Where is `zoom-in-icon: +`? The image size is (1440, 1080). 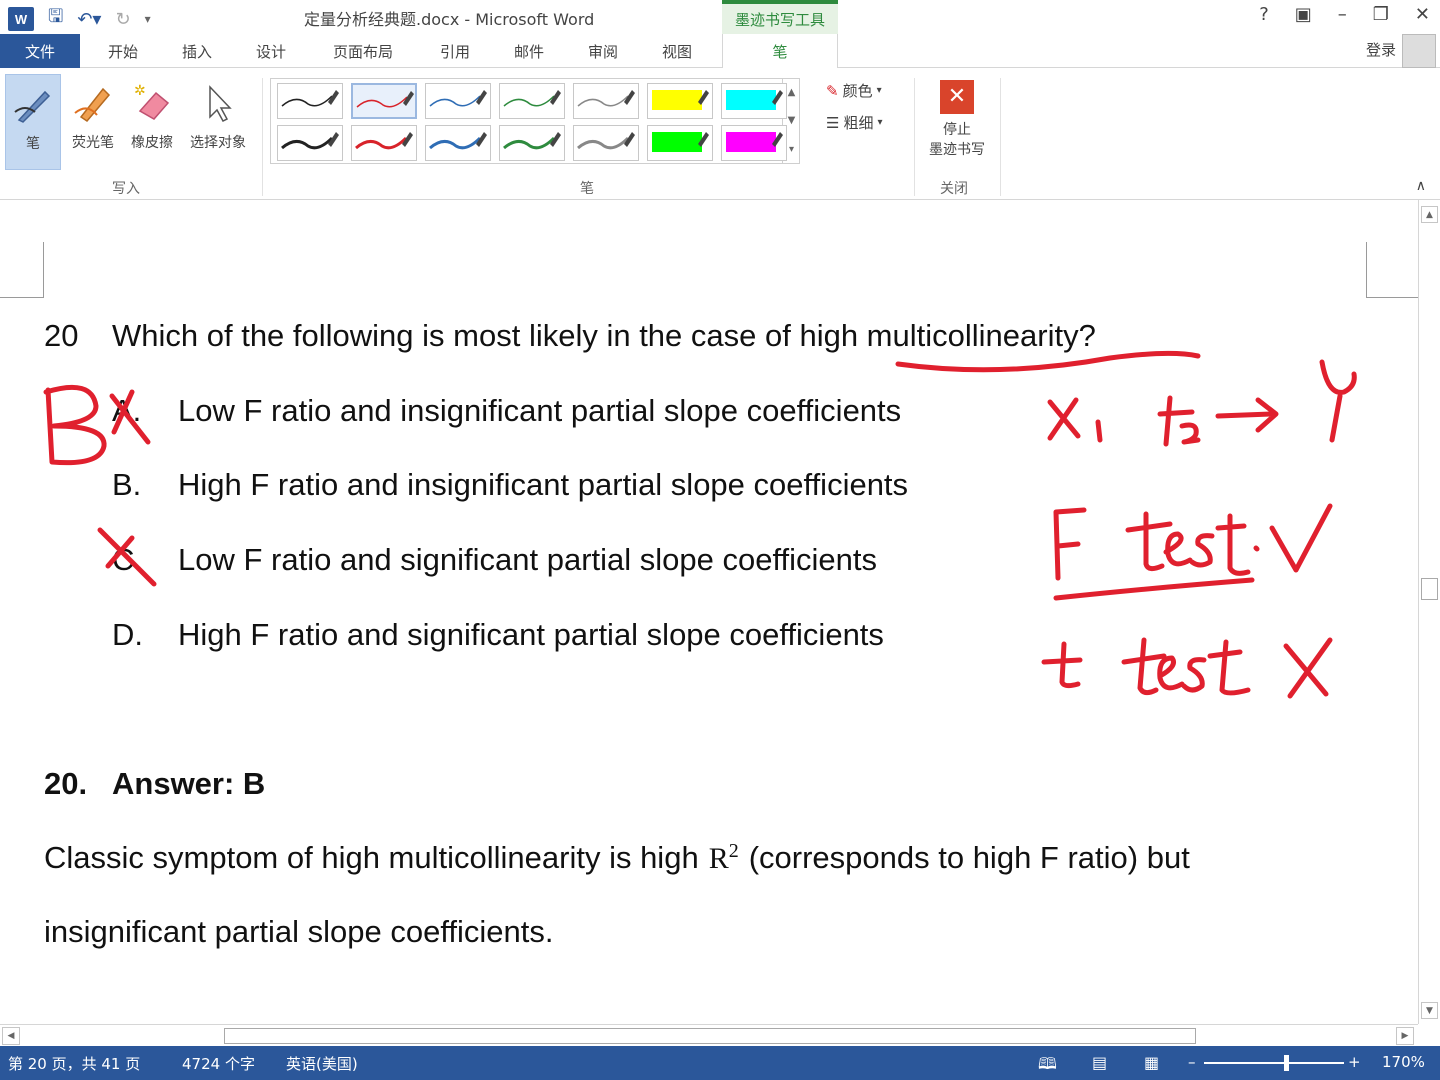 zoom-in-icon: + is located at coordinates (1354, 1062).